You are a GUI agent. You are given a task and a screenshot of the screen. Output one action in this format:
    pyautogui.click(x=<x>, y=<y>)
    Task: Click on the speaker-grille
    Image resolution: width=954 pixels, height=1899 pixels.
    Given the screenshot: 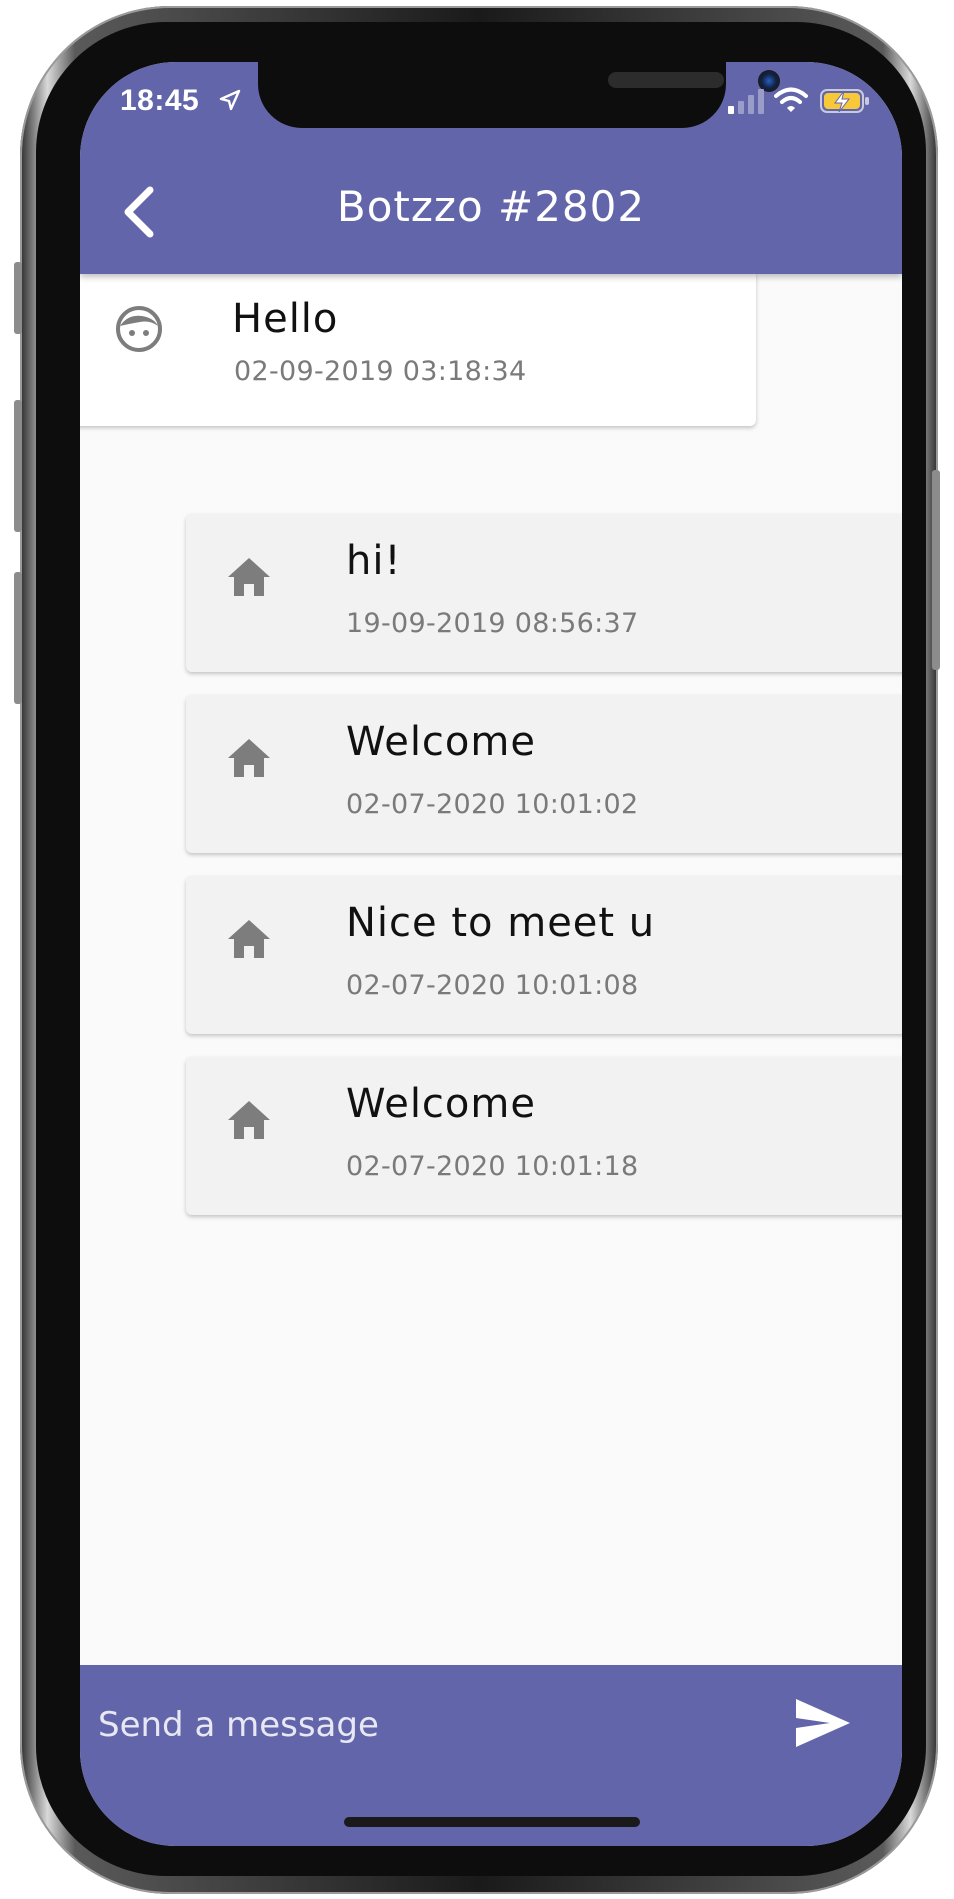 What is the action you would take?
    pyautogui.click(x=666, y=80)
    